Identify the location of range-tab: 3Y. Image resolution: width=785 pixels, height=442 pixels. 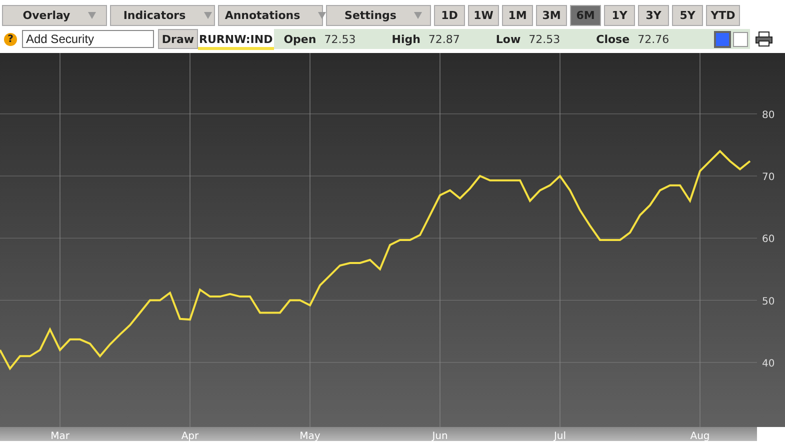
(653, 15).